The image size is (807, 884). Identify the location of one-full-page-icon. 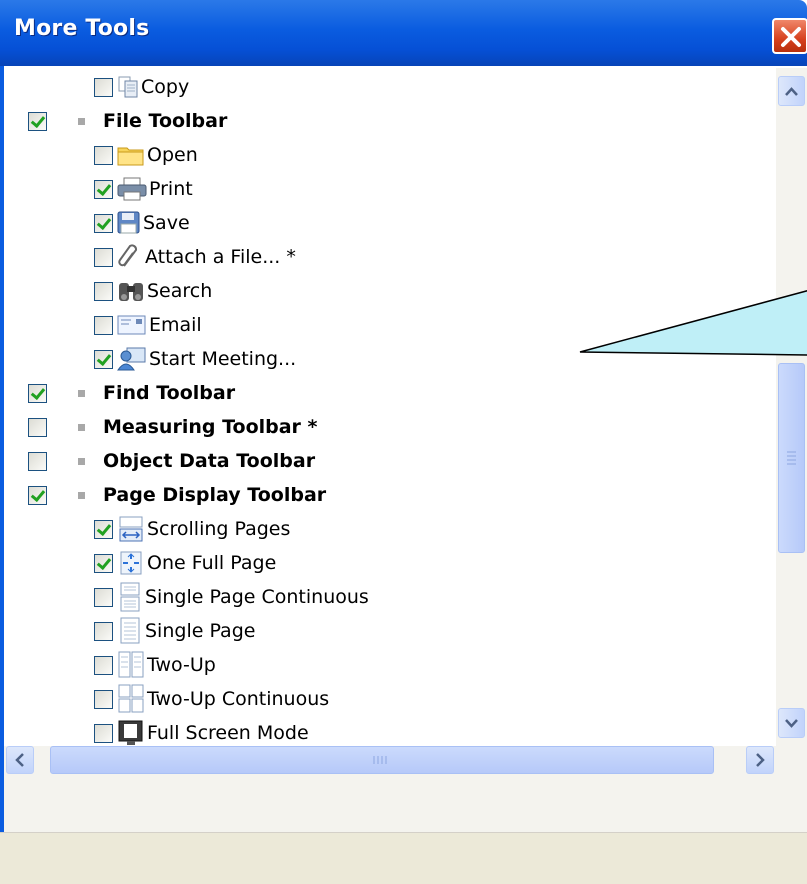
(131, 563).